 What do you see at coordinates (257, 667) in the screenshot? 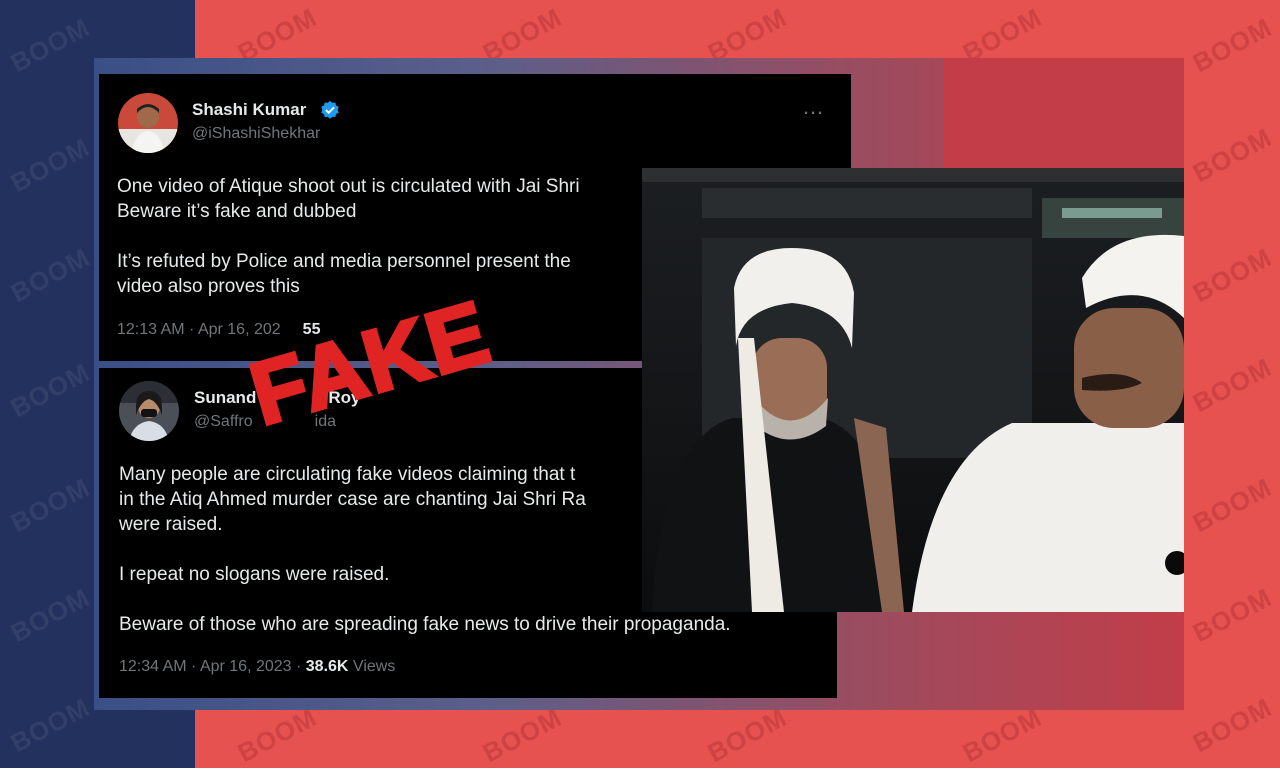
I see `tweet-timestamp: 12:34 AM · Apr 16, 2023 · 38.6K Views` at bounding box center [257, 667].